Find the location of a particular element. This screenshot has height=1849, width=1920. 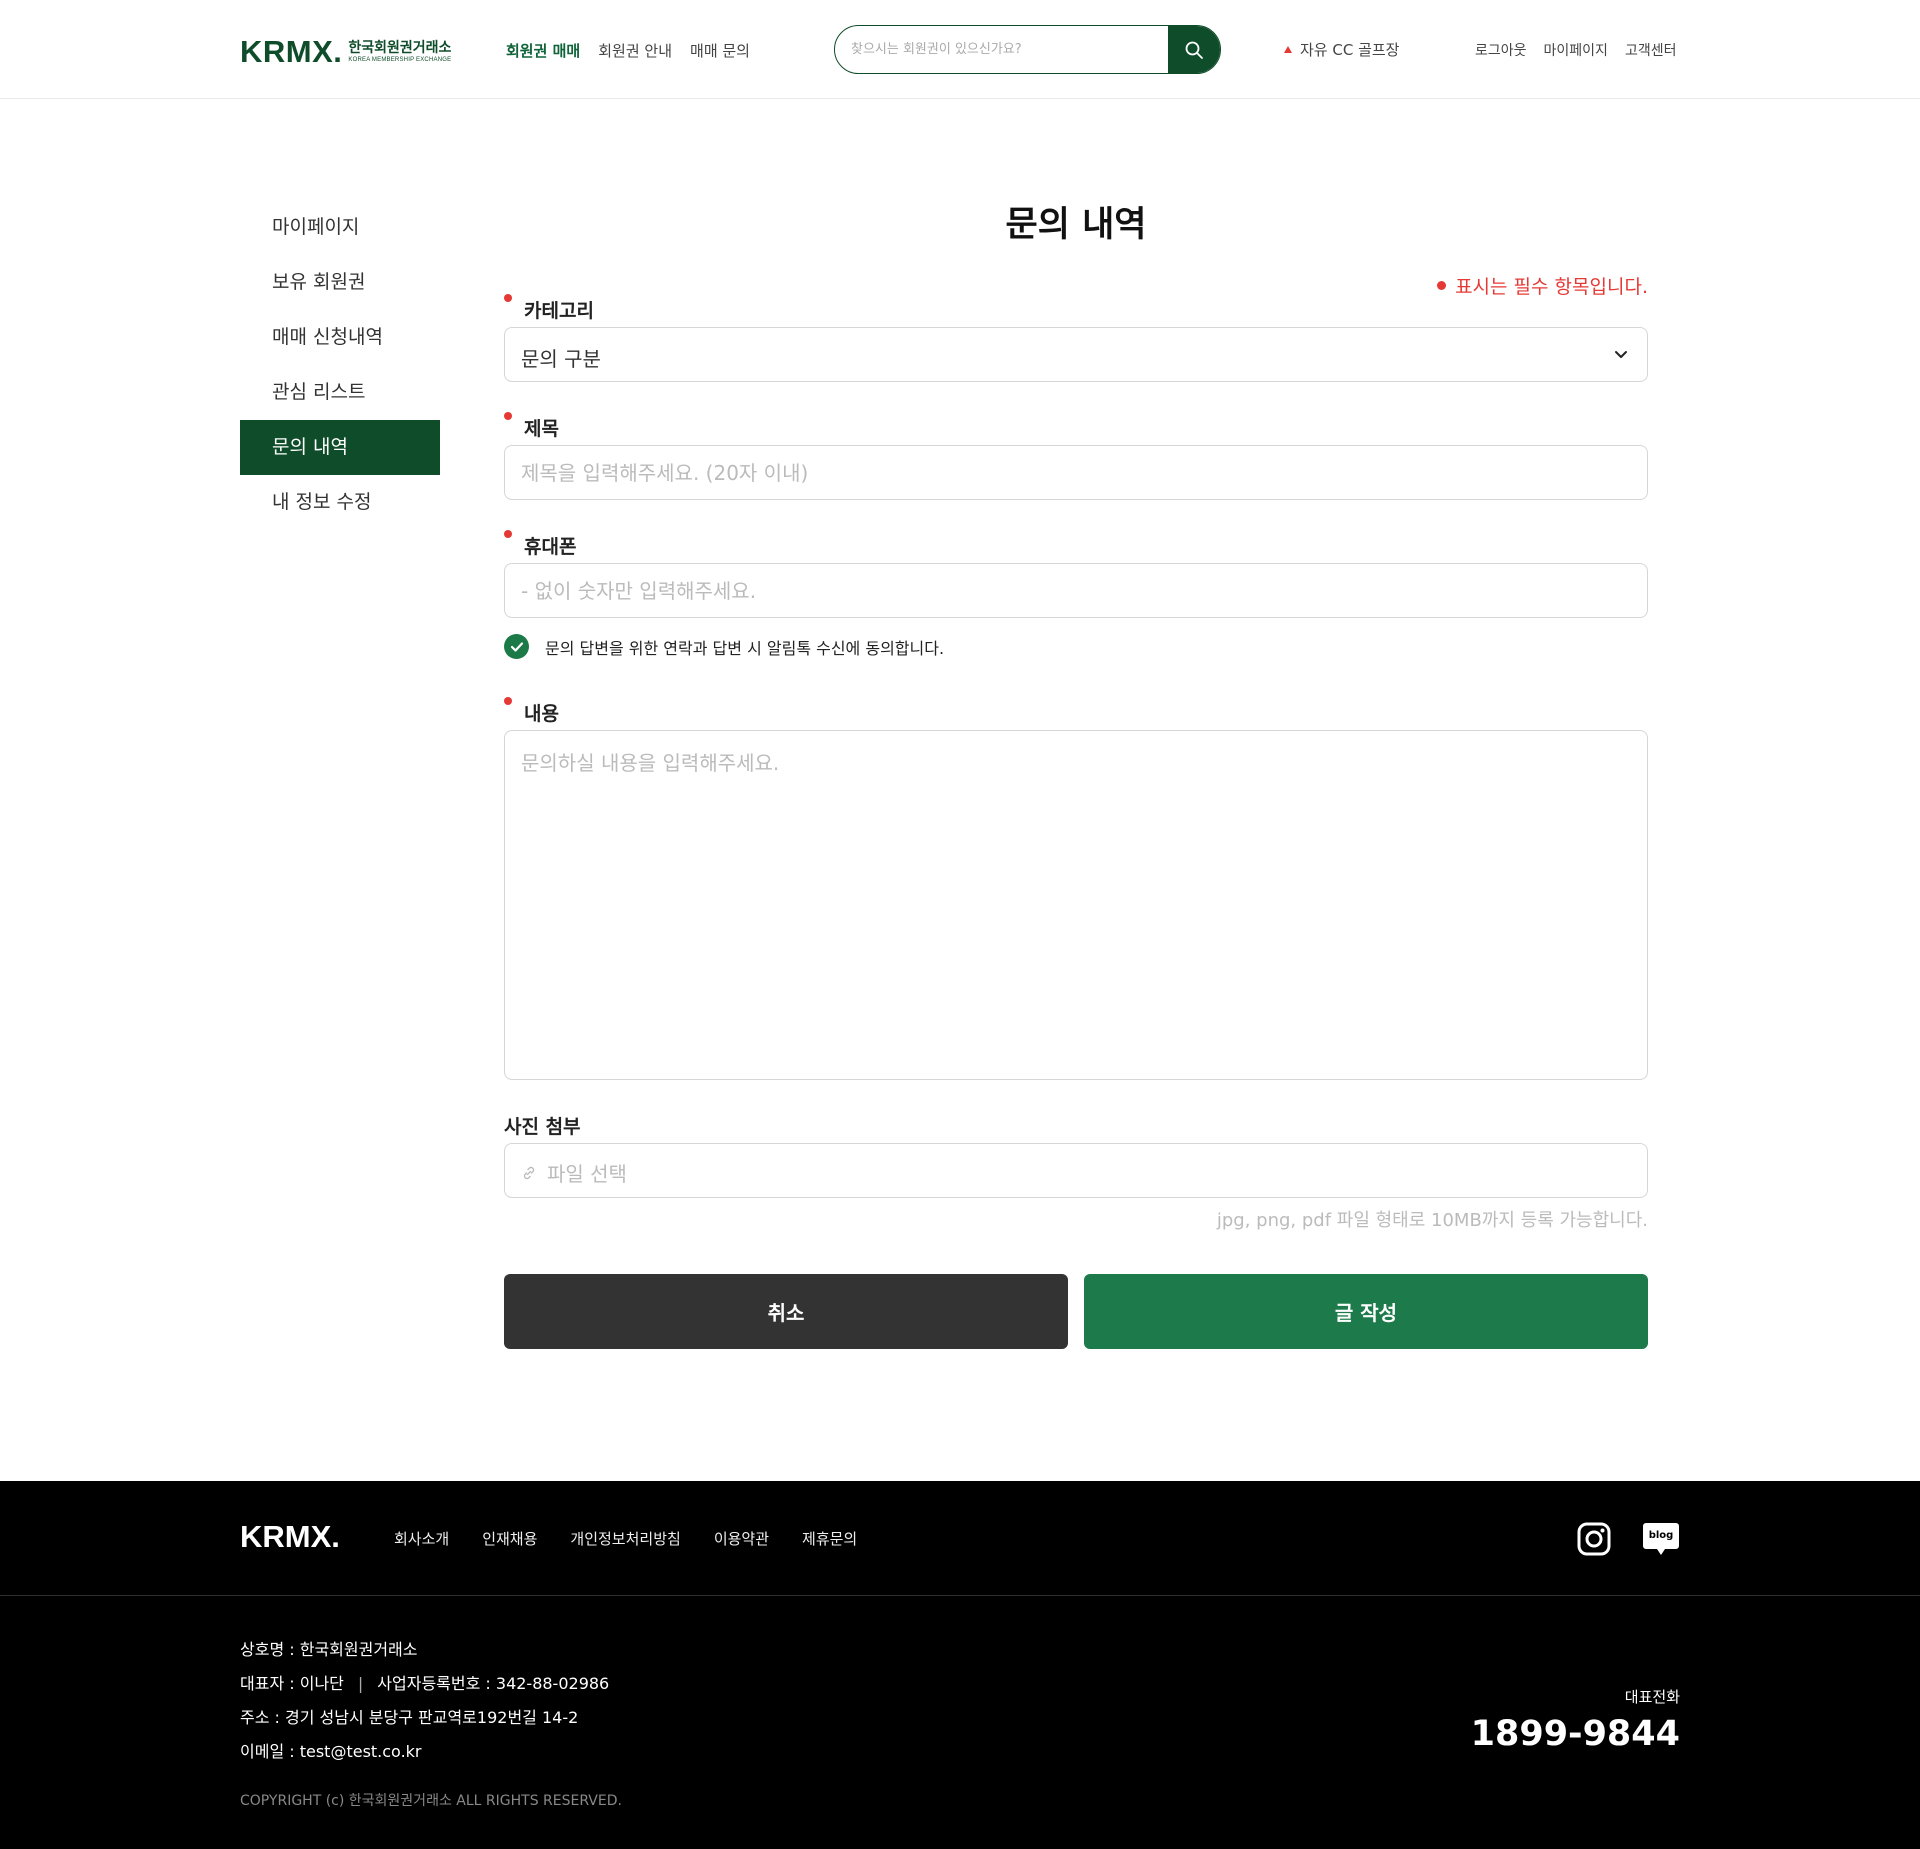

footer-link-about: 회사소개 is located at coordinates (421, 1538).